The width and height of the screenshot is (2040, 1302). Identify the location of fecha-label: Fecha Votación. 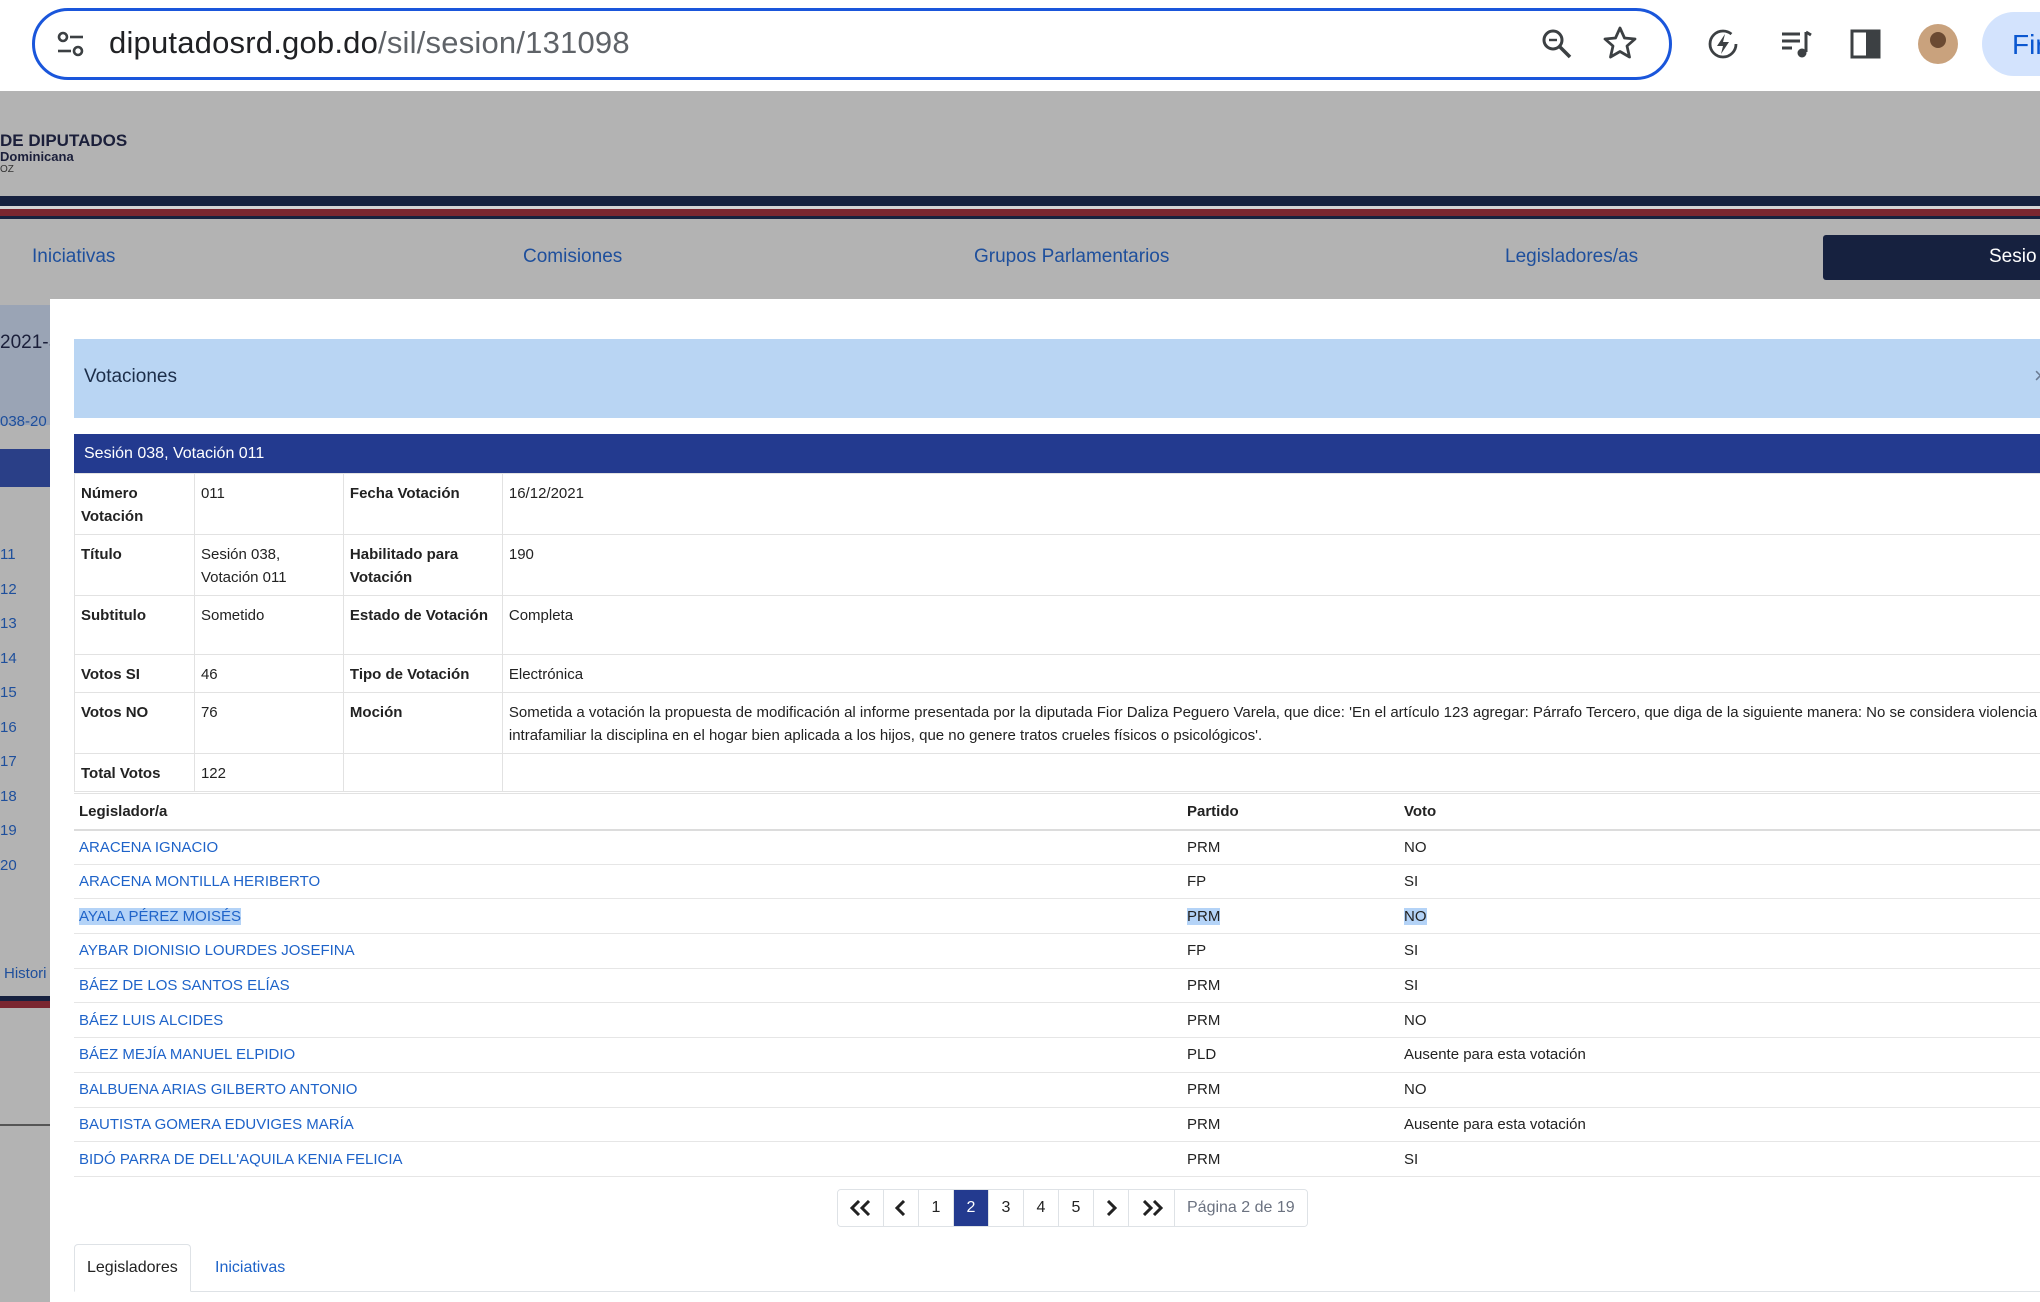
(422, 504).